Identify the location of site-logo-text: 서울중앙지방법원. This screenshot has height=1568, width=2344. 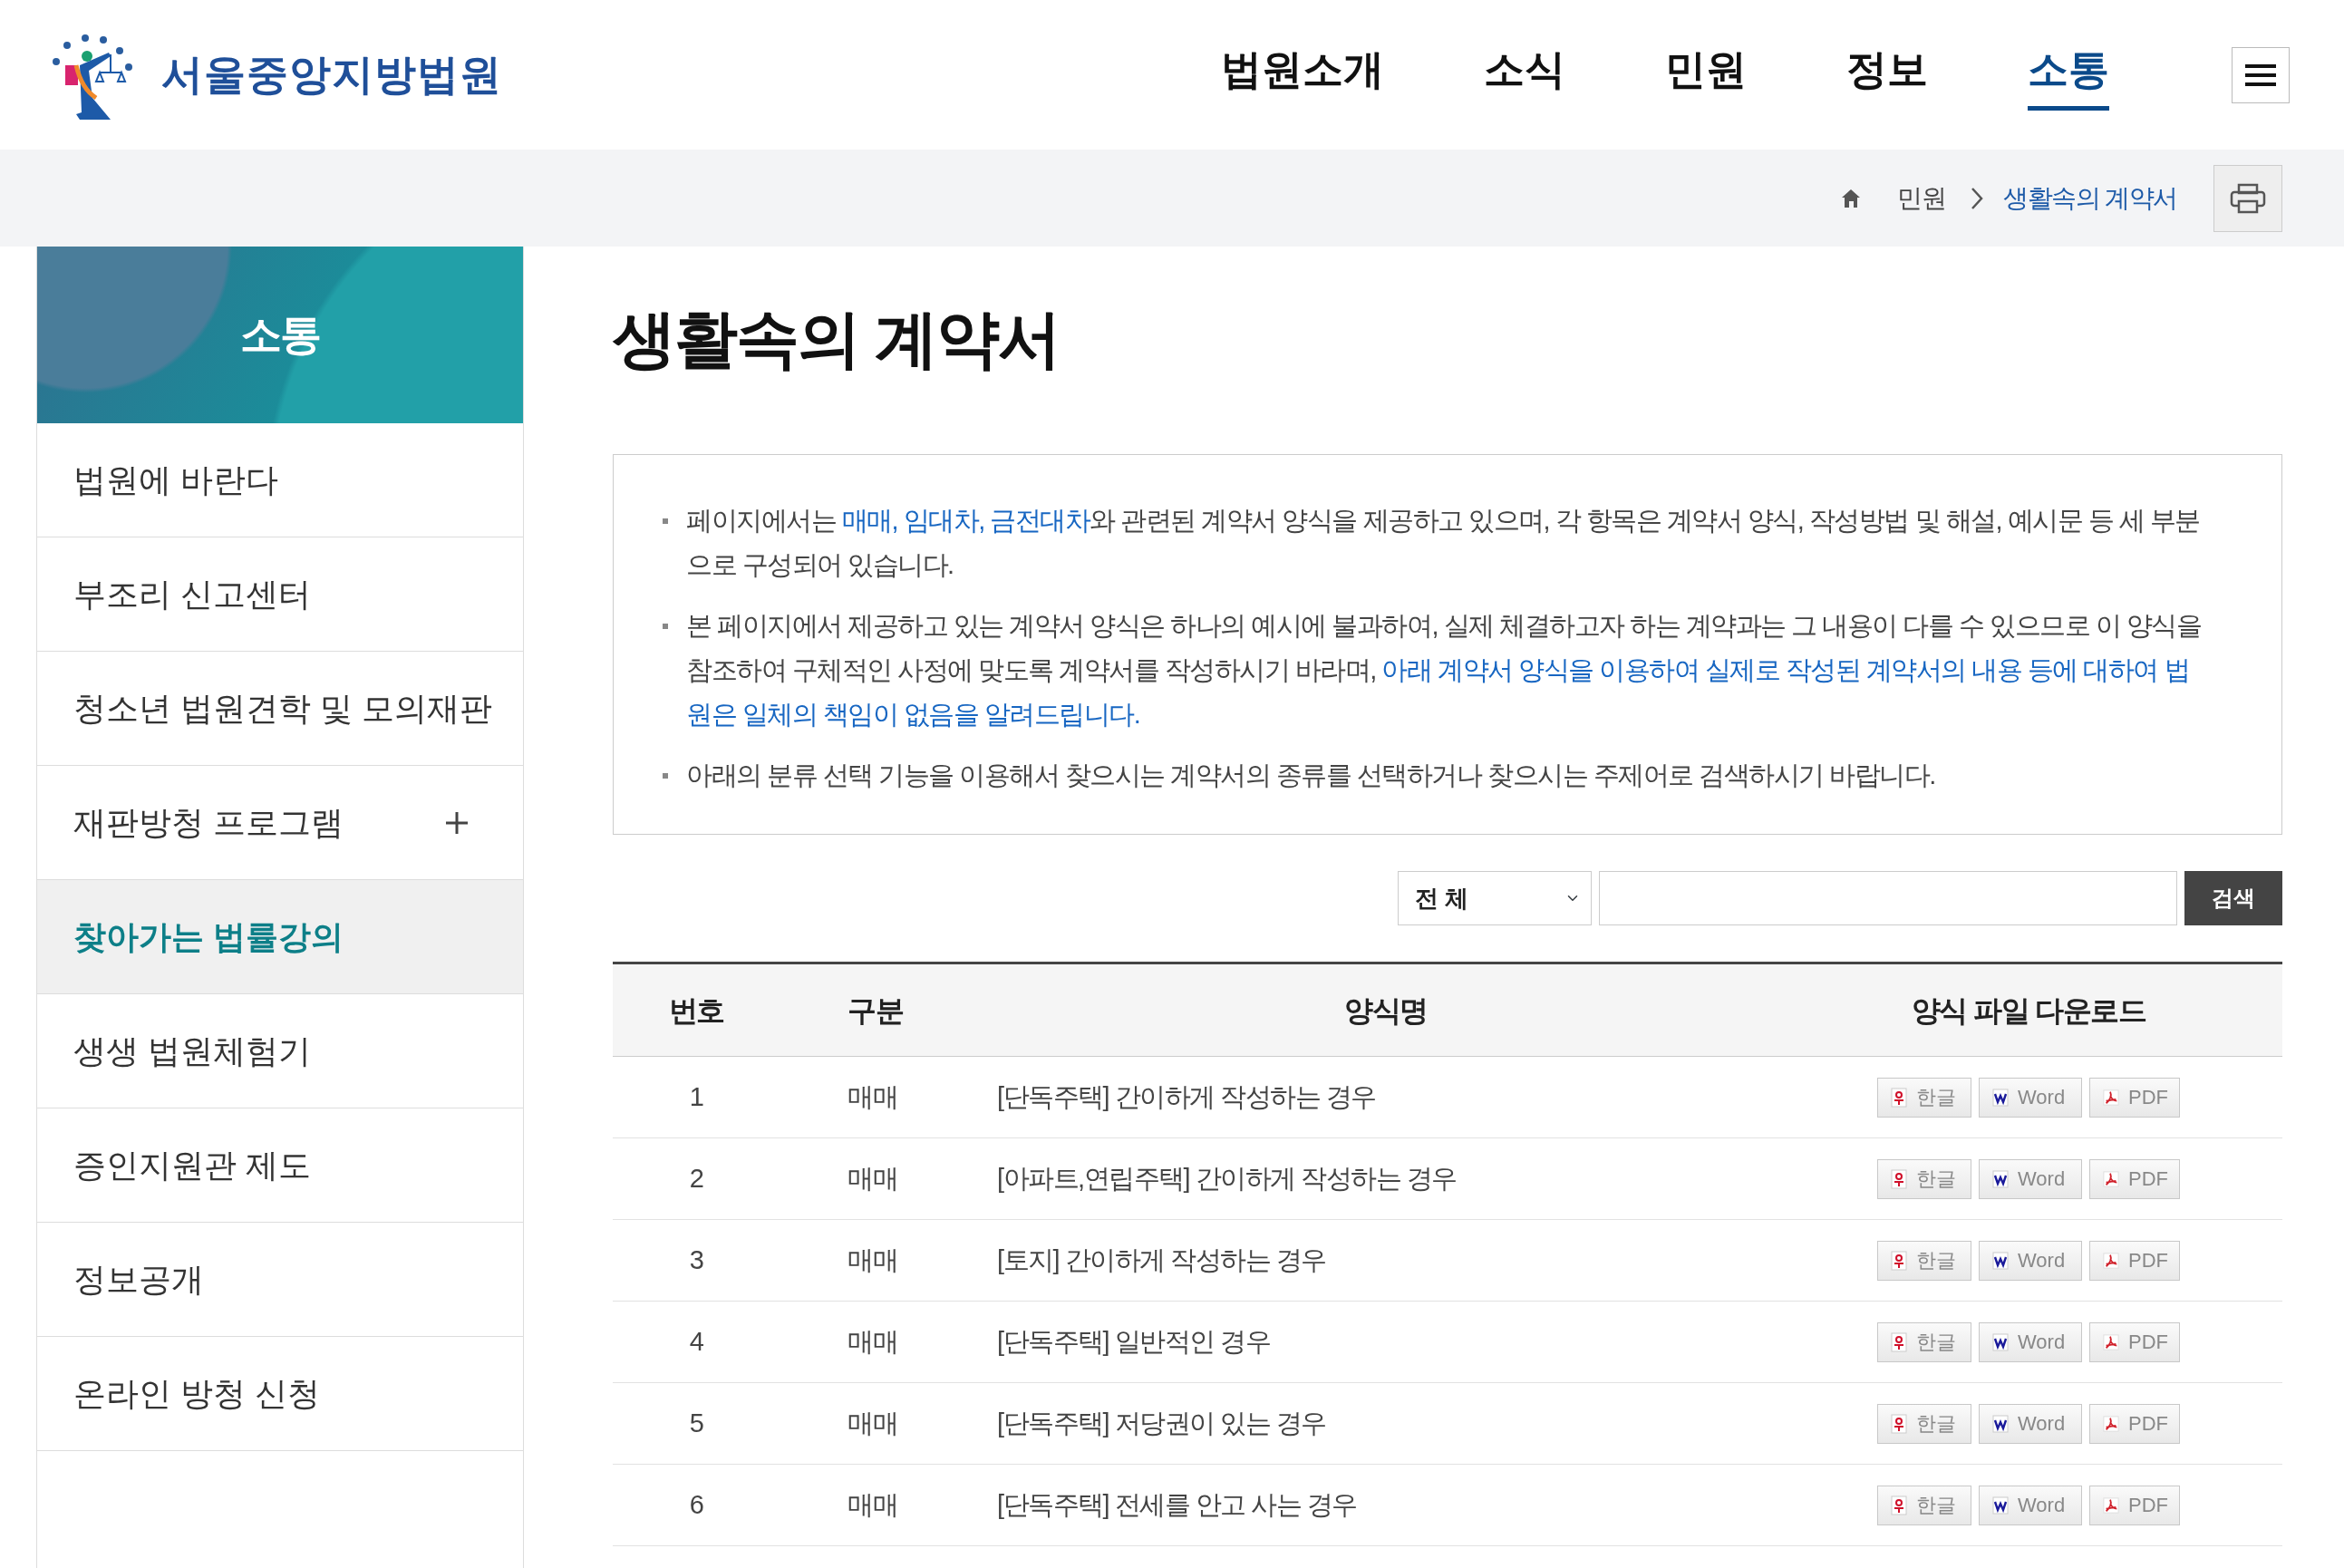
(332, 75).